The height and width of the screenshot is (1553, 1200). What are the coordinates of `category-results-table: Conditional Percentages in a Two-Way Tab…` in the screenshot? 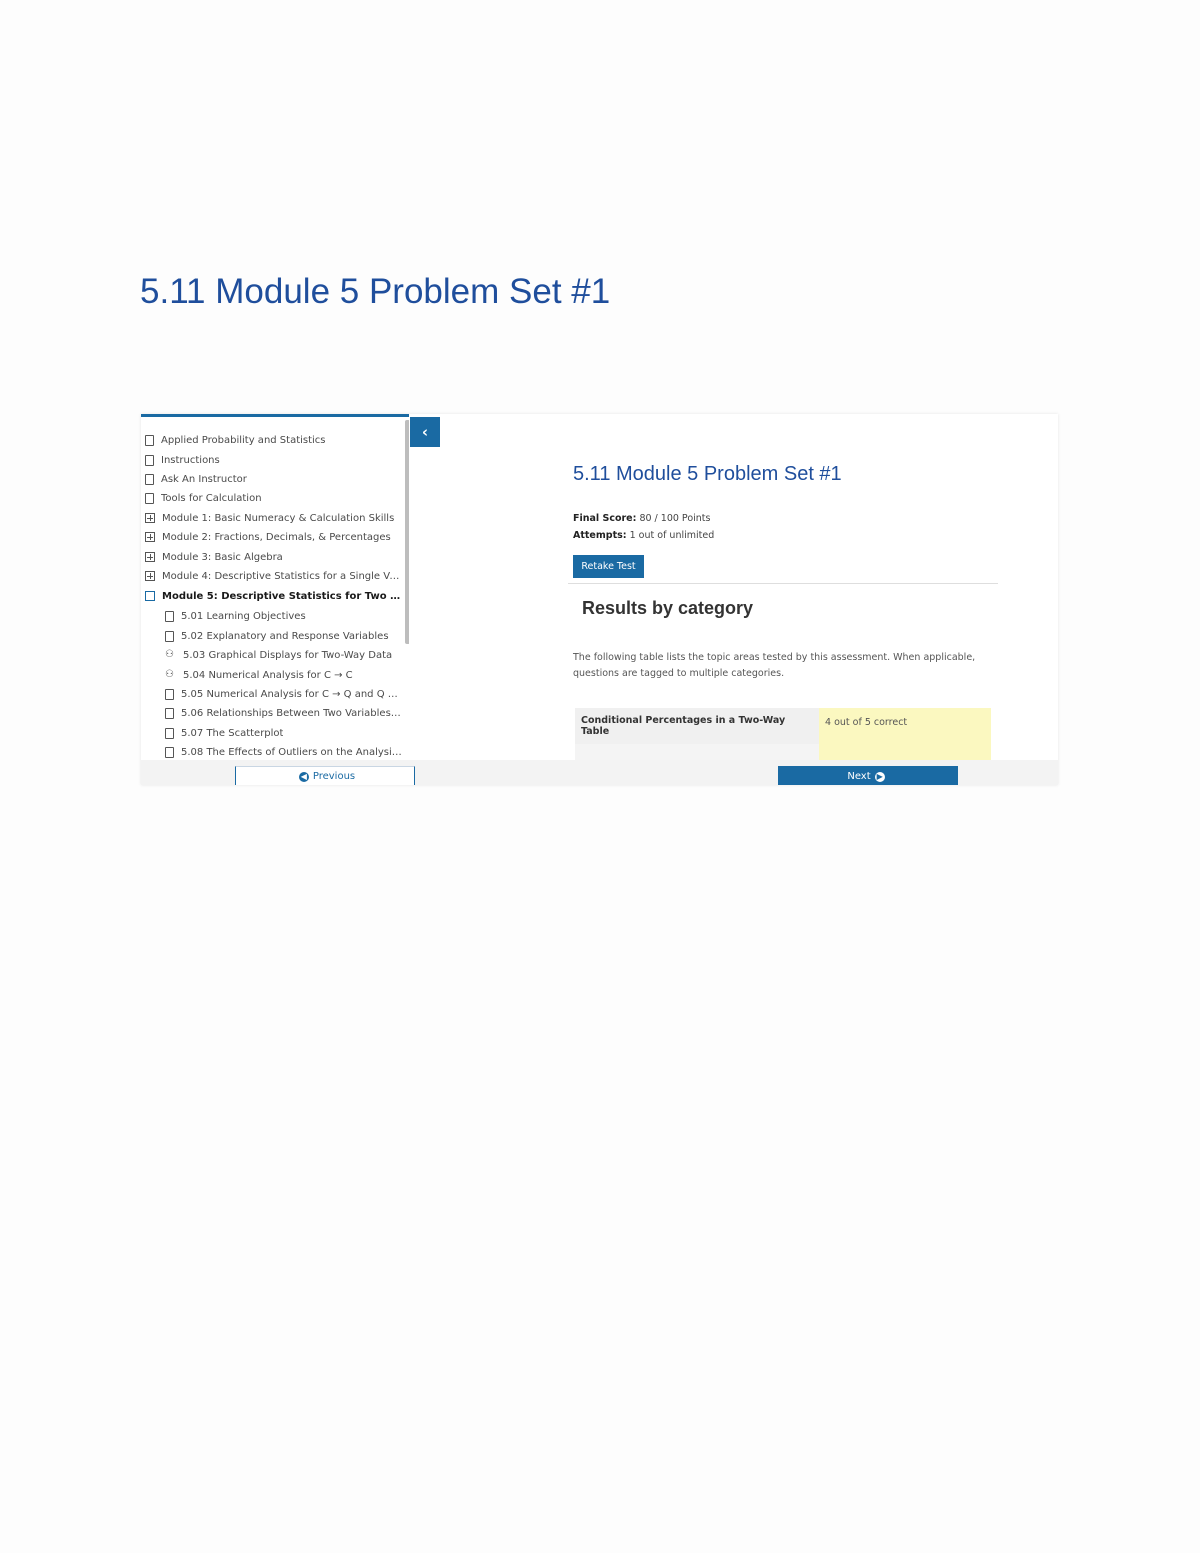 It's located at (783, 734).